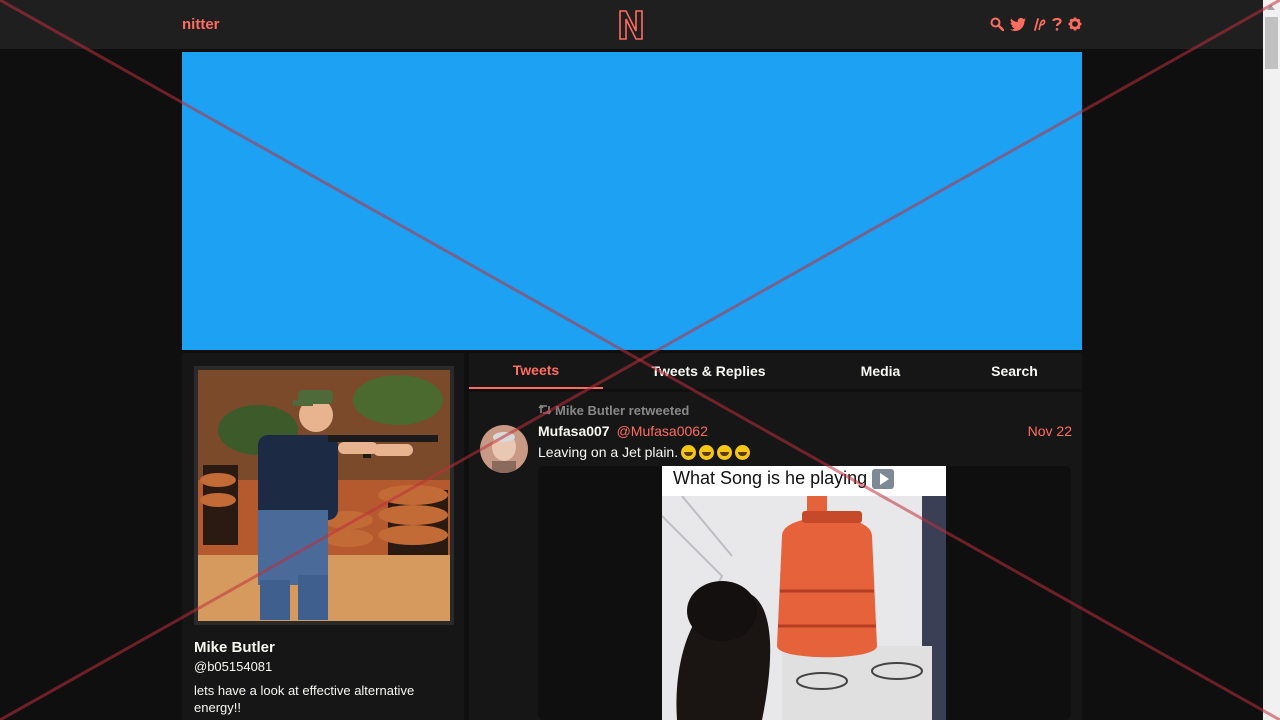  What do you see at coordinates (1039, 24) in the screenshot?
I see `rss-icon` at bounding box center [1039, 24].